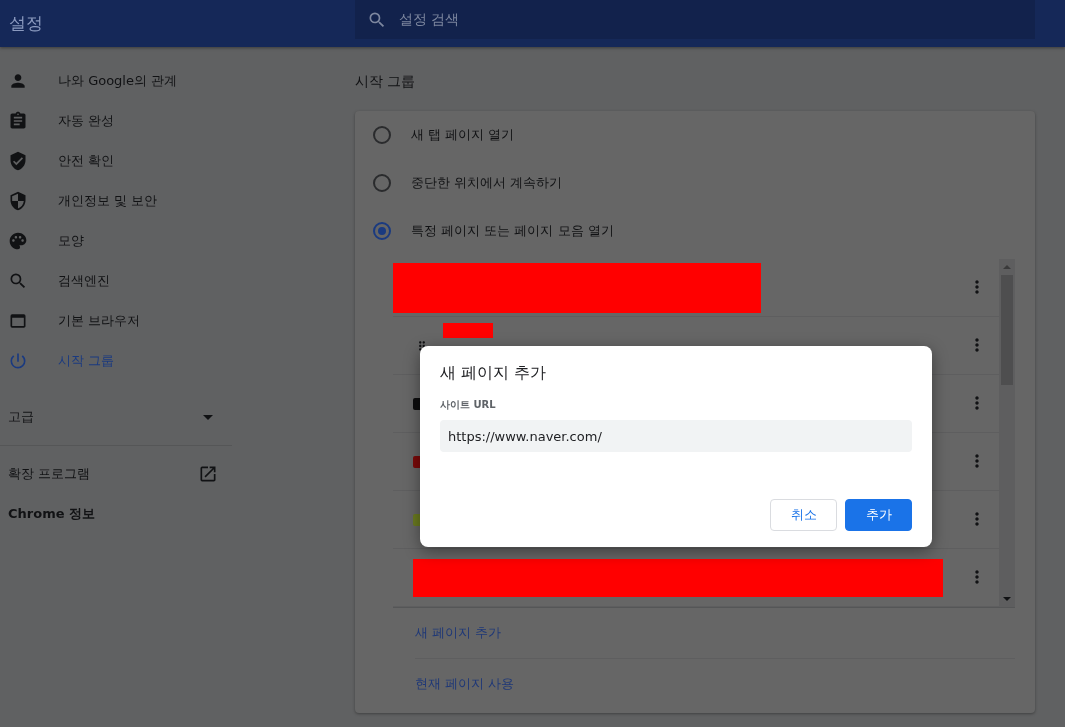 The width and height of the screenshot is (1065, 727). I want to click on option-label: 중단한 위치에서 계속하기, so click(487, 183).